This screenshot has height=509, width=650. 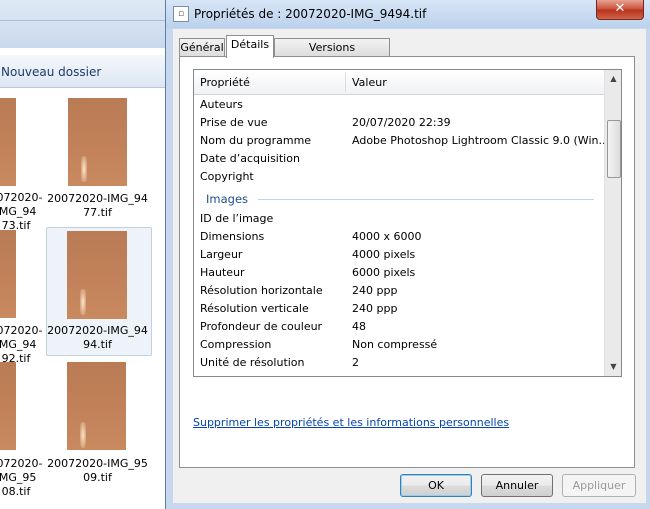 I want to click on vertical-scrollbar: ▲ ▼, so click(x=612, y=223).